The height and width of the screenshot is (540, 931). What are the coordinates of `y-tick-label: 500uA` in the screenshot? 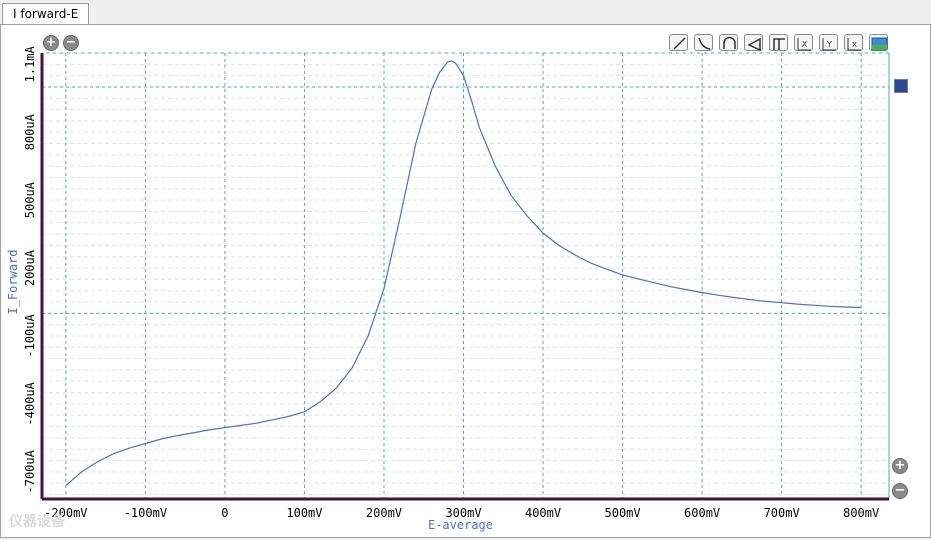 It's located at (30, 199).